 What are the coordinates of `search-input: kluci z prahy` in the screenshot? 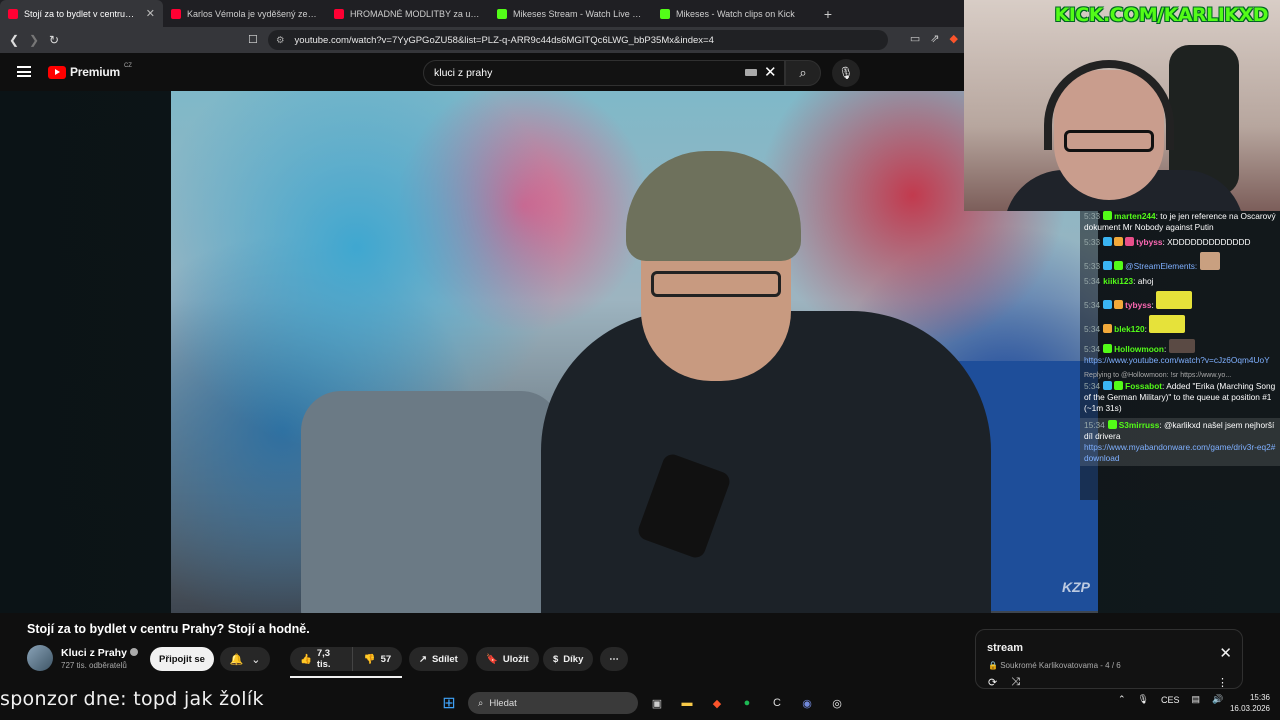 It's located at (604, 73).